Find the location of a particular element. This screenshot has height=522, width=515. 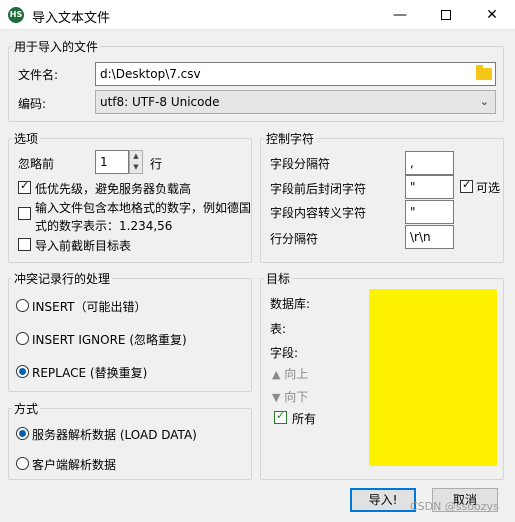

all-fields-checkbox: ✓ is located at coordinates (280, 416).